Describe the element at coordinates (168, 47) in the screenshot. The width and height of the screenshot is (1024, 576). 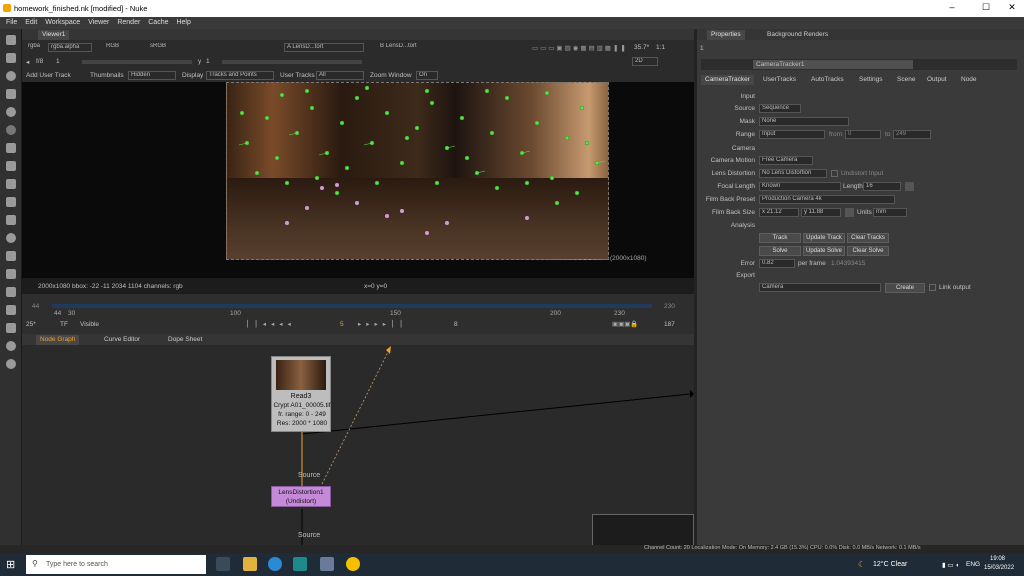
I see `lut-select: sRGB` at that location.